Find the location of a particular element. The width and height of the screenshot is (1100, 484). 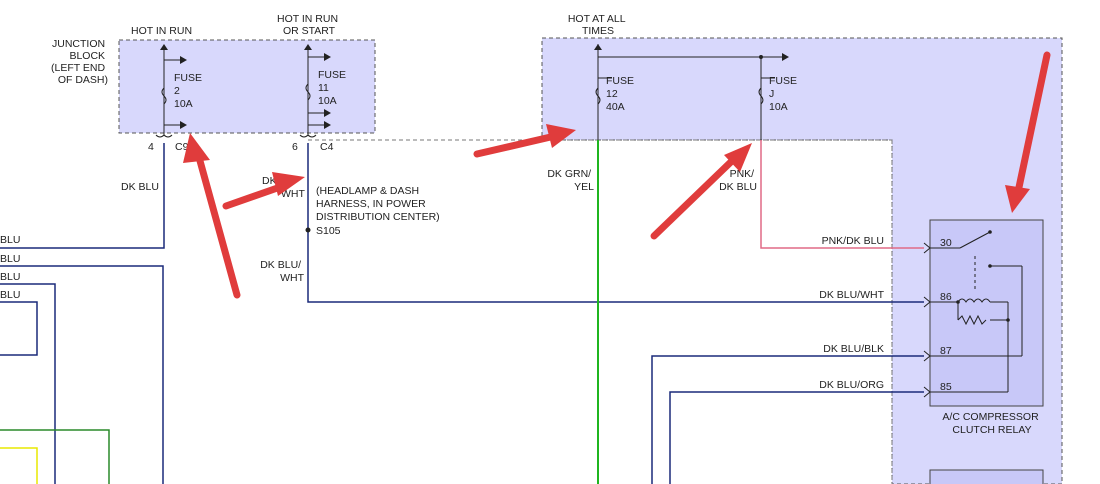

junction-block-title: JUNCTION BLOCK (LEFT END OF DASH) is located at coordinates (79, 62).